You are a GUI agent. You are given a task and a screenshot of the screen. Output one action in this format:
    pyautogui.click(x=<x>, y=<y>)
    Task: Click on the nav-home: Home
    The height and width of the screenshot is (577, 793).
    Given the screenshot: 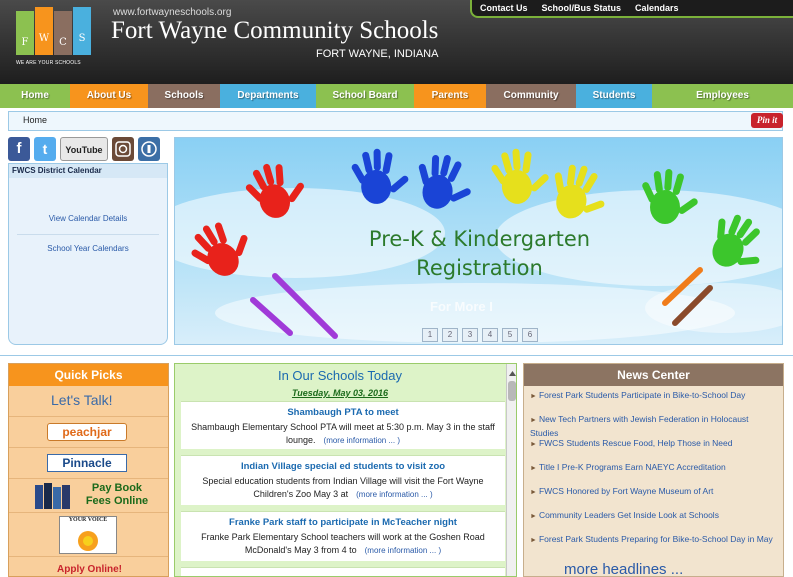 What is the action you would take?
    pyautogui.click(x=35, y=96)
    